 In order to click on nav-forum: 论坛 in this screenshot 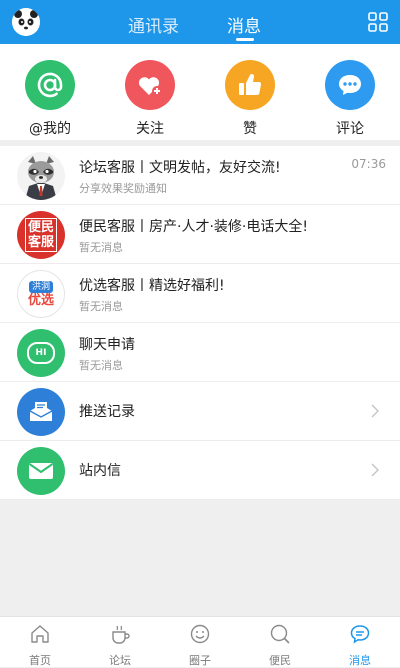, I will do `click(120, 645)`.